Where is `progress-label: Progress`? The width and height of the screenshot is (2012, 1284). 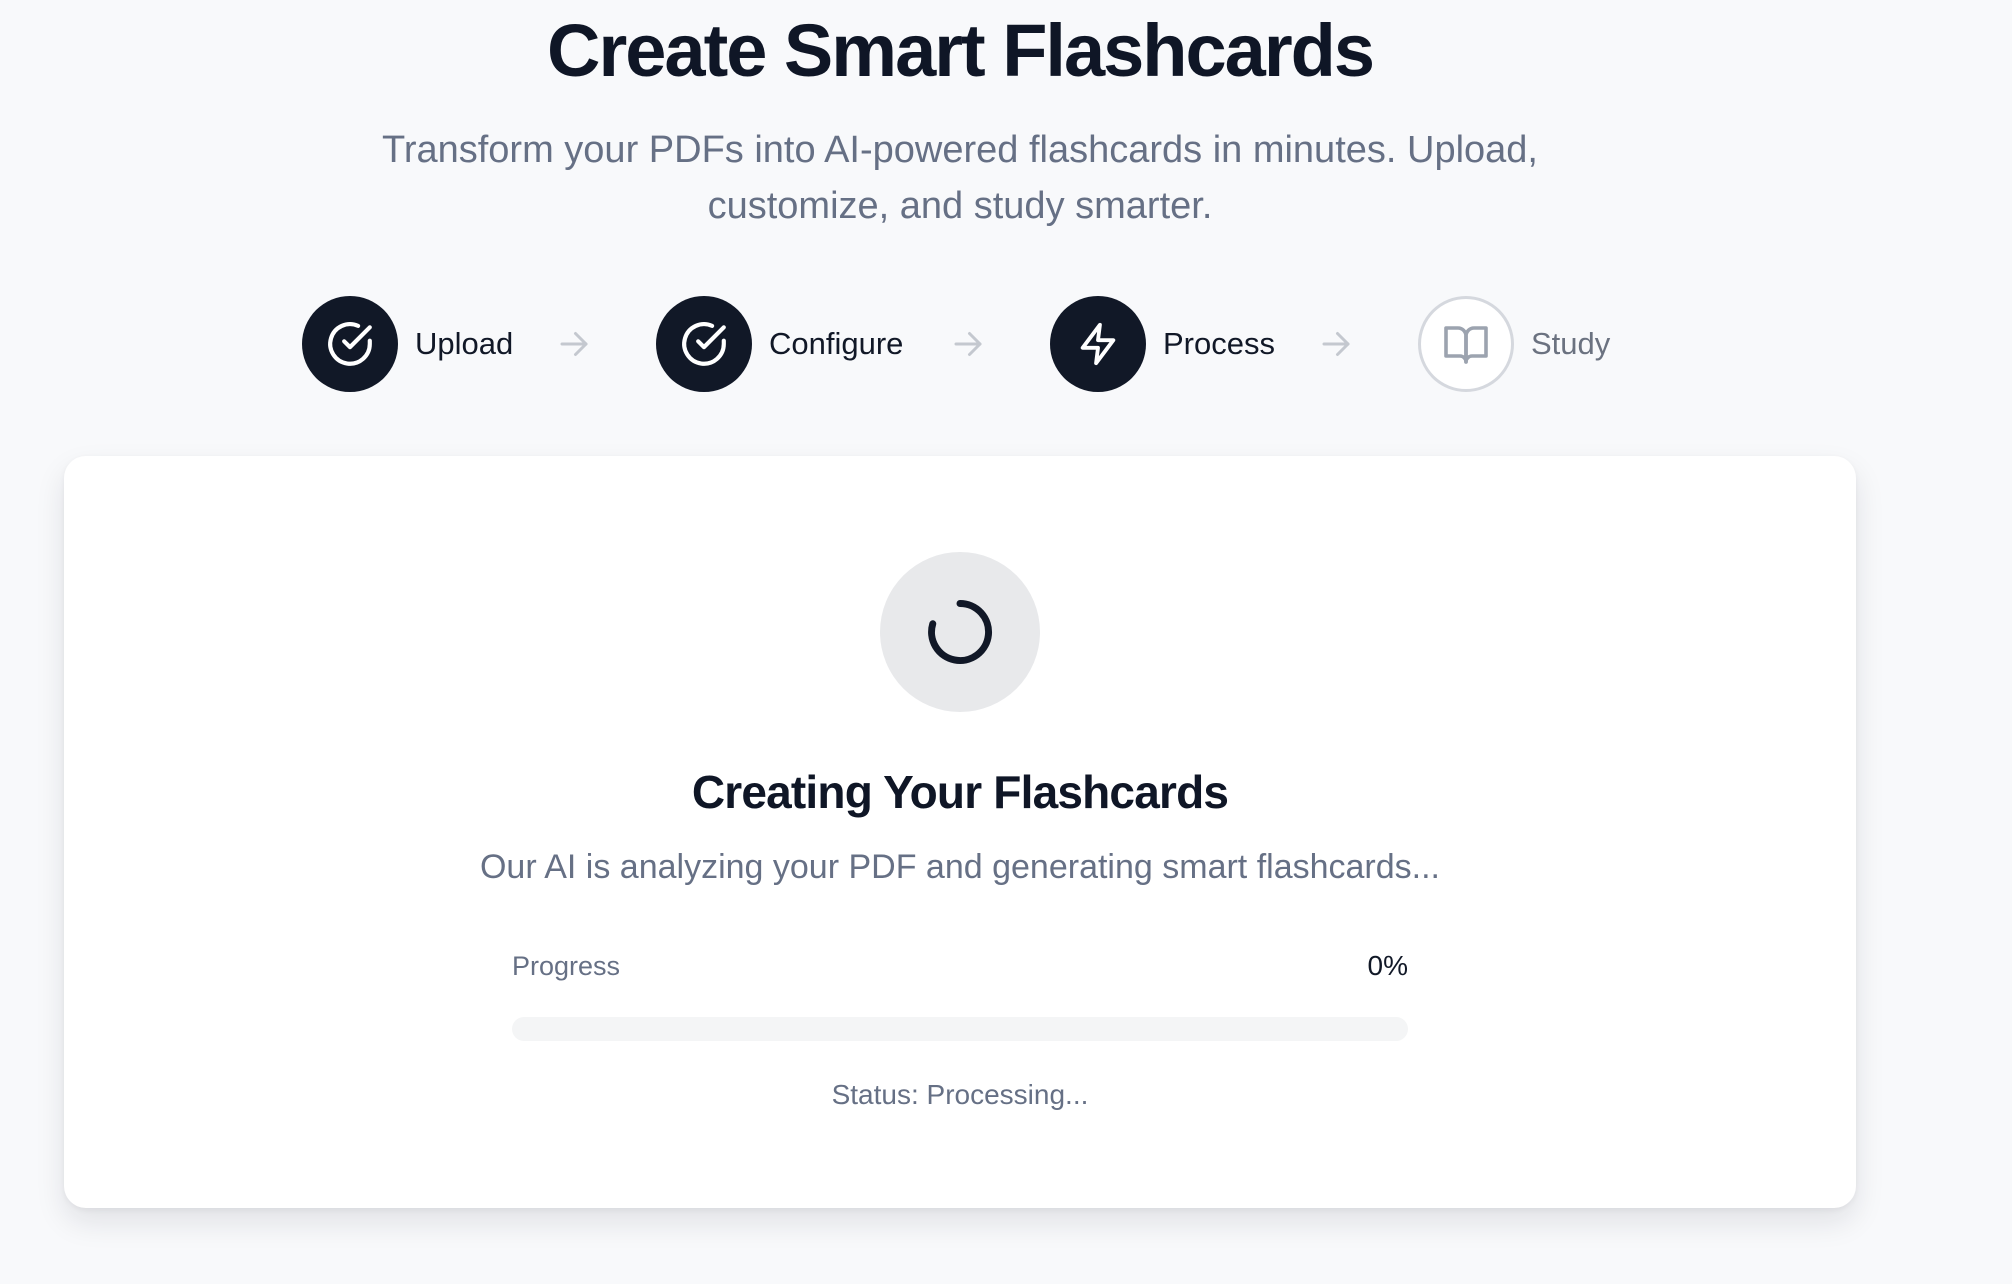 progress-label: Progress is located at coordinates (566, 966).